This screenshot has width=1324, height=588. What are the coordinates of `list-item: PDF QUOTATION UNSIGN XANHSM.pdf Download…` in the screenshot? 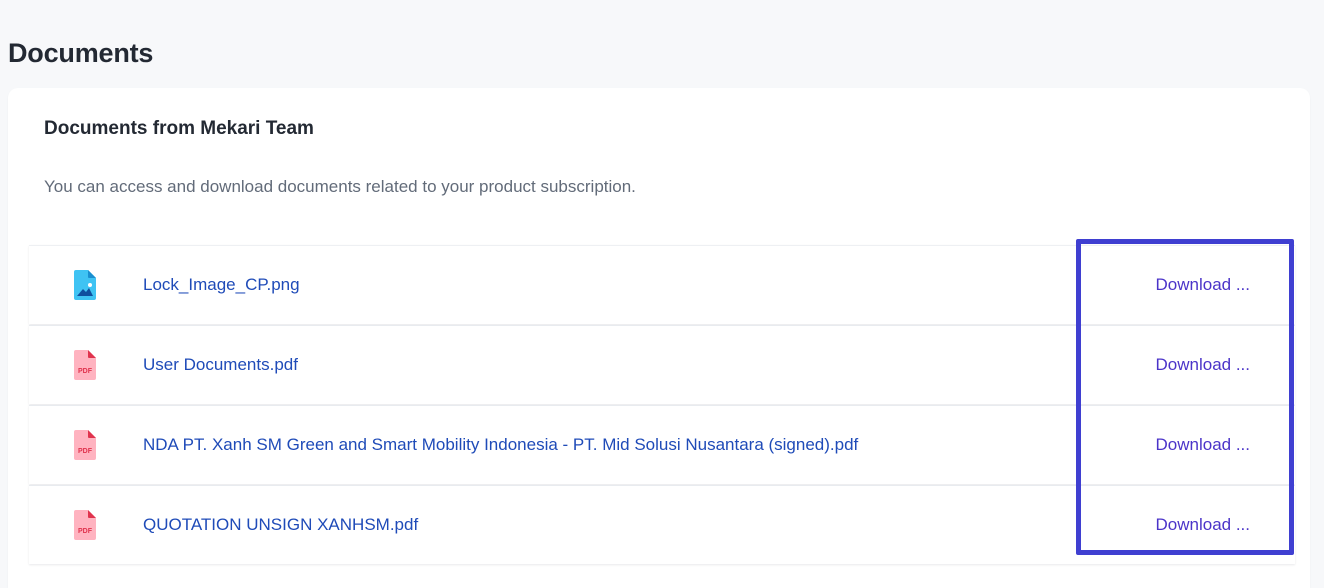 It's located at (662, 524).